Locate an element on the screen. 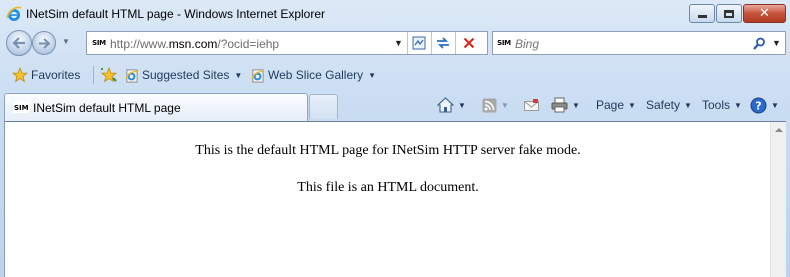 The width and height of the screenshot is (790, 277). forward-arrow-icon is located at coordinates (44, 43).